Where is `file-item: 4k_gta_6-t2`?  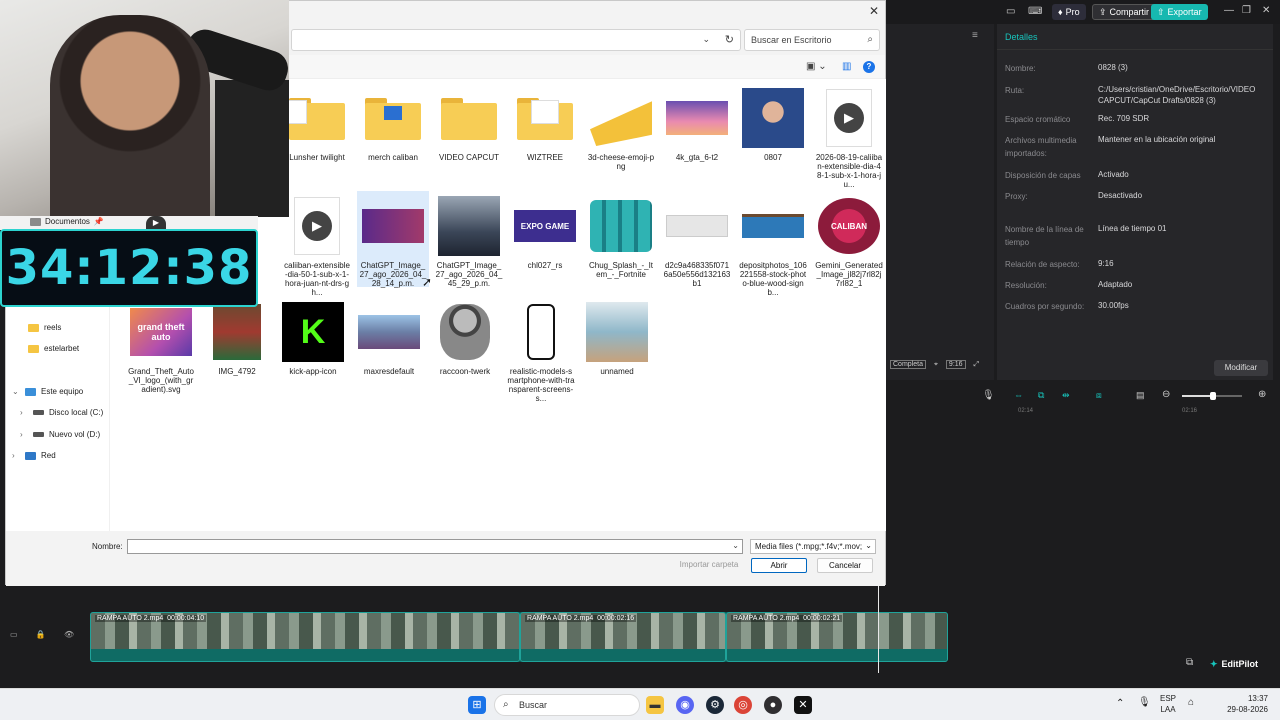
file-item: 4k_gta_6-t2 is located at coordinates (697, 124).